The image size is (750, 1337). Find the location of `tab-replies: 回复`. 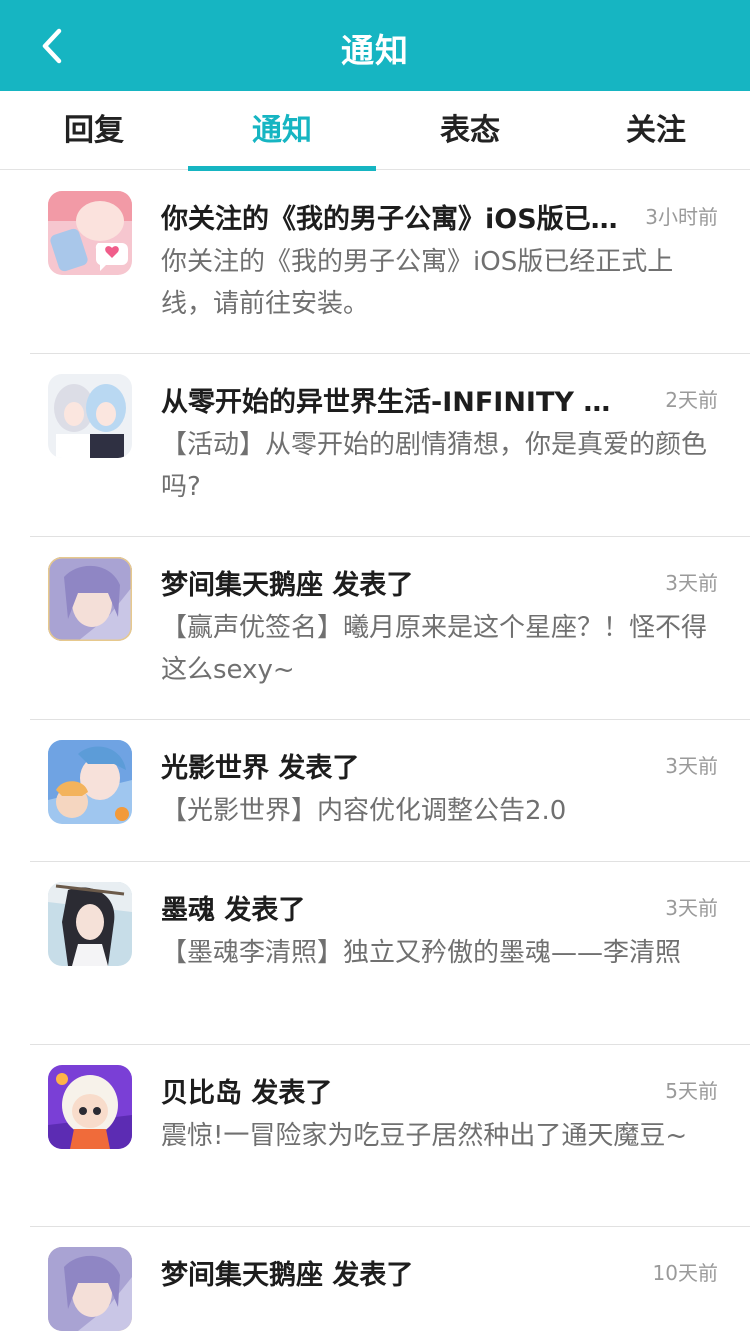

tab-replies: 回复 is located at coordinates (94, 130).